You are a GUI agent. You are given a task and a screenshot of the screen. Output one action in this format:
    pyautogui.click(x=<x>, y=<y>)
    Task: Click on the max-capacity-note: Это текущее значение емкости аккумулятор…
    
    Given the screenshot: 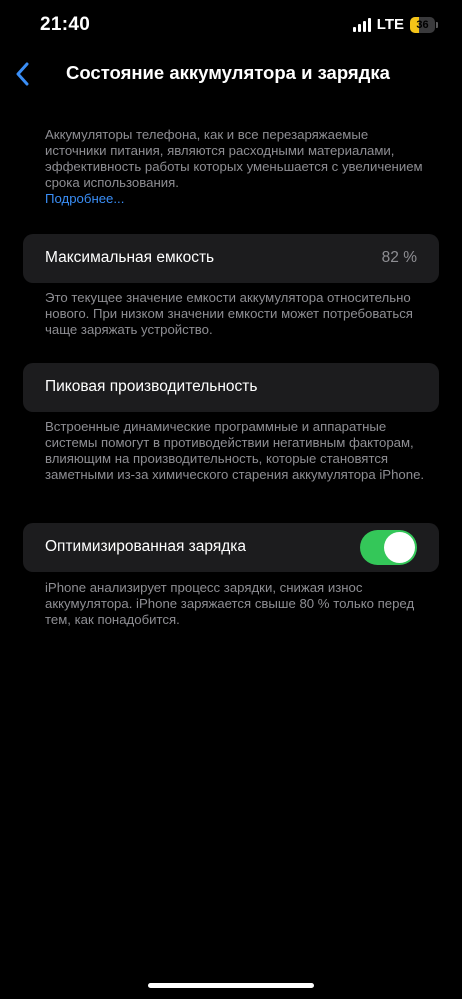 What is the action you would take?
    pyautogui.click(x=229, y=313)
    